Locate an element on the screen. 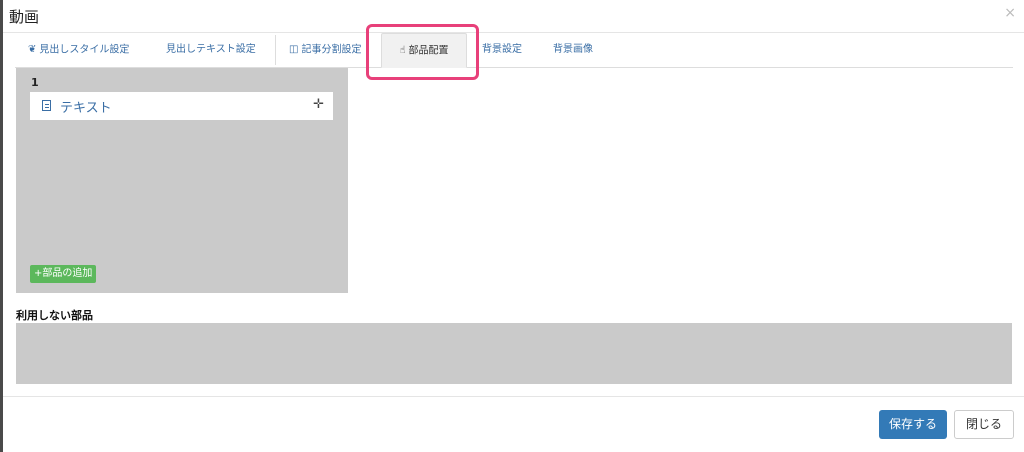 The height and width of the screenshot is (452, 1024). modal-title: 動画 is located at coordinates (24, 17).